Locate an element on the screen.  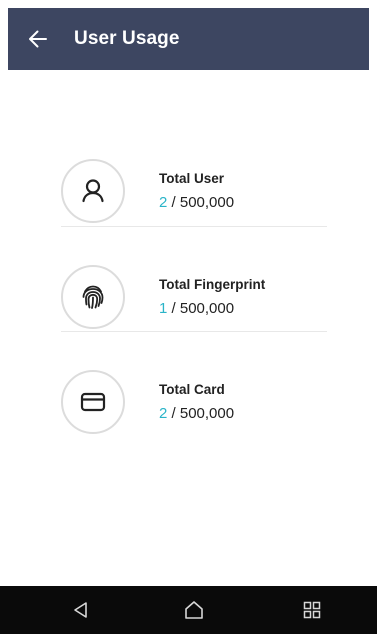
app-bar: User Usage is located at coordinates (188, 39).